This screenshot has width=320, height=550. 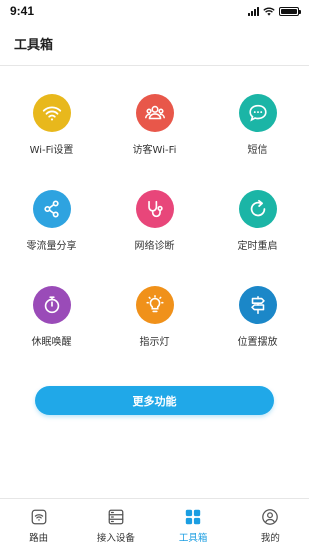 What do you see at coordinates (269, 11) in the screenshot?
I see `wifi-status-icon` at bounding box center [269, 11].